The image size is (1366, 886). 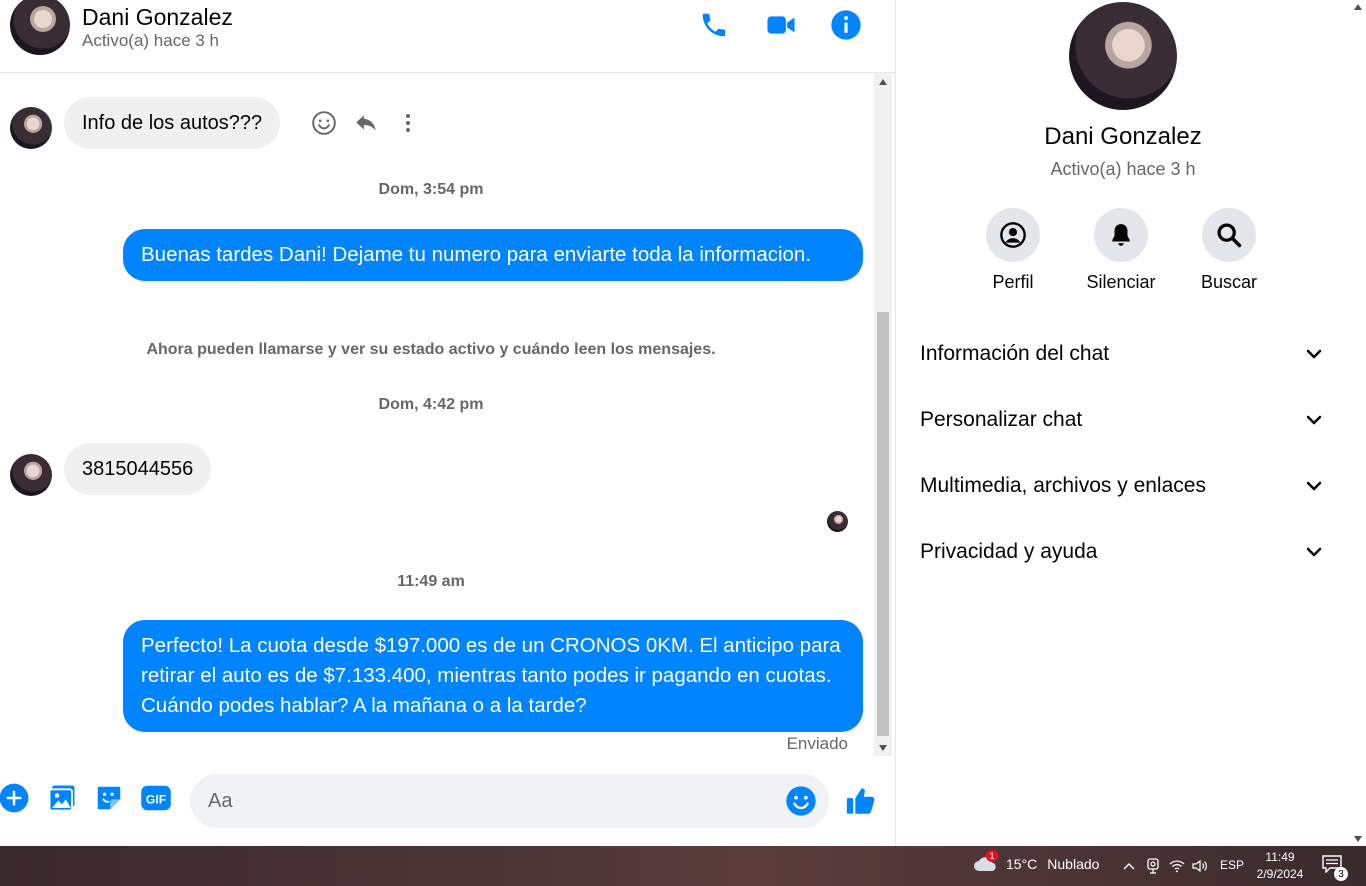 I want to click on section-customize-chat: Personalizar chat, so click(x=1122, y=420).